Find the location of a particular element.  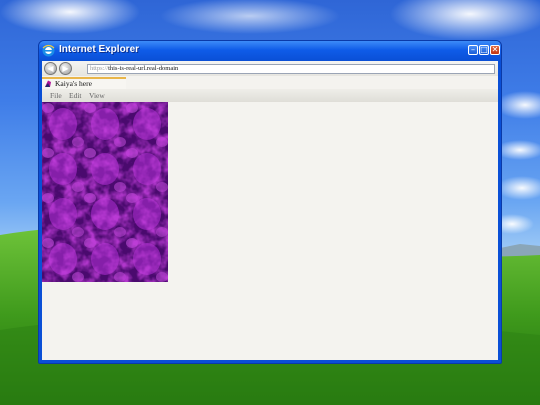

site-favicon-icon is located at coordinates (48, 83).